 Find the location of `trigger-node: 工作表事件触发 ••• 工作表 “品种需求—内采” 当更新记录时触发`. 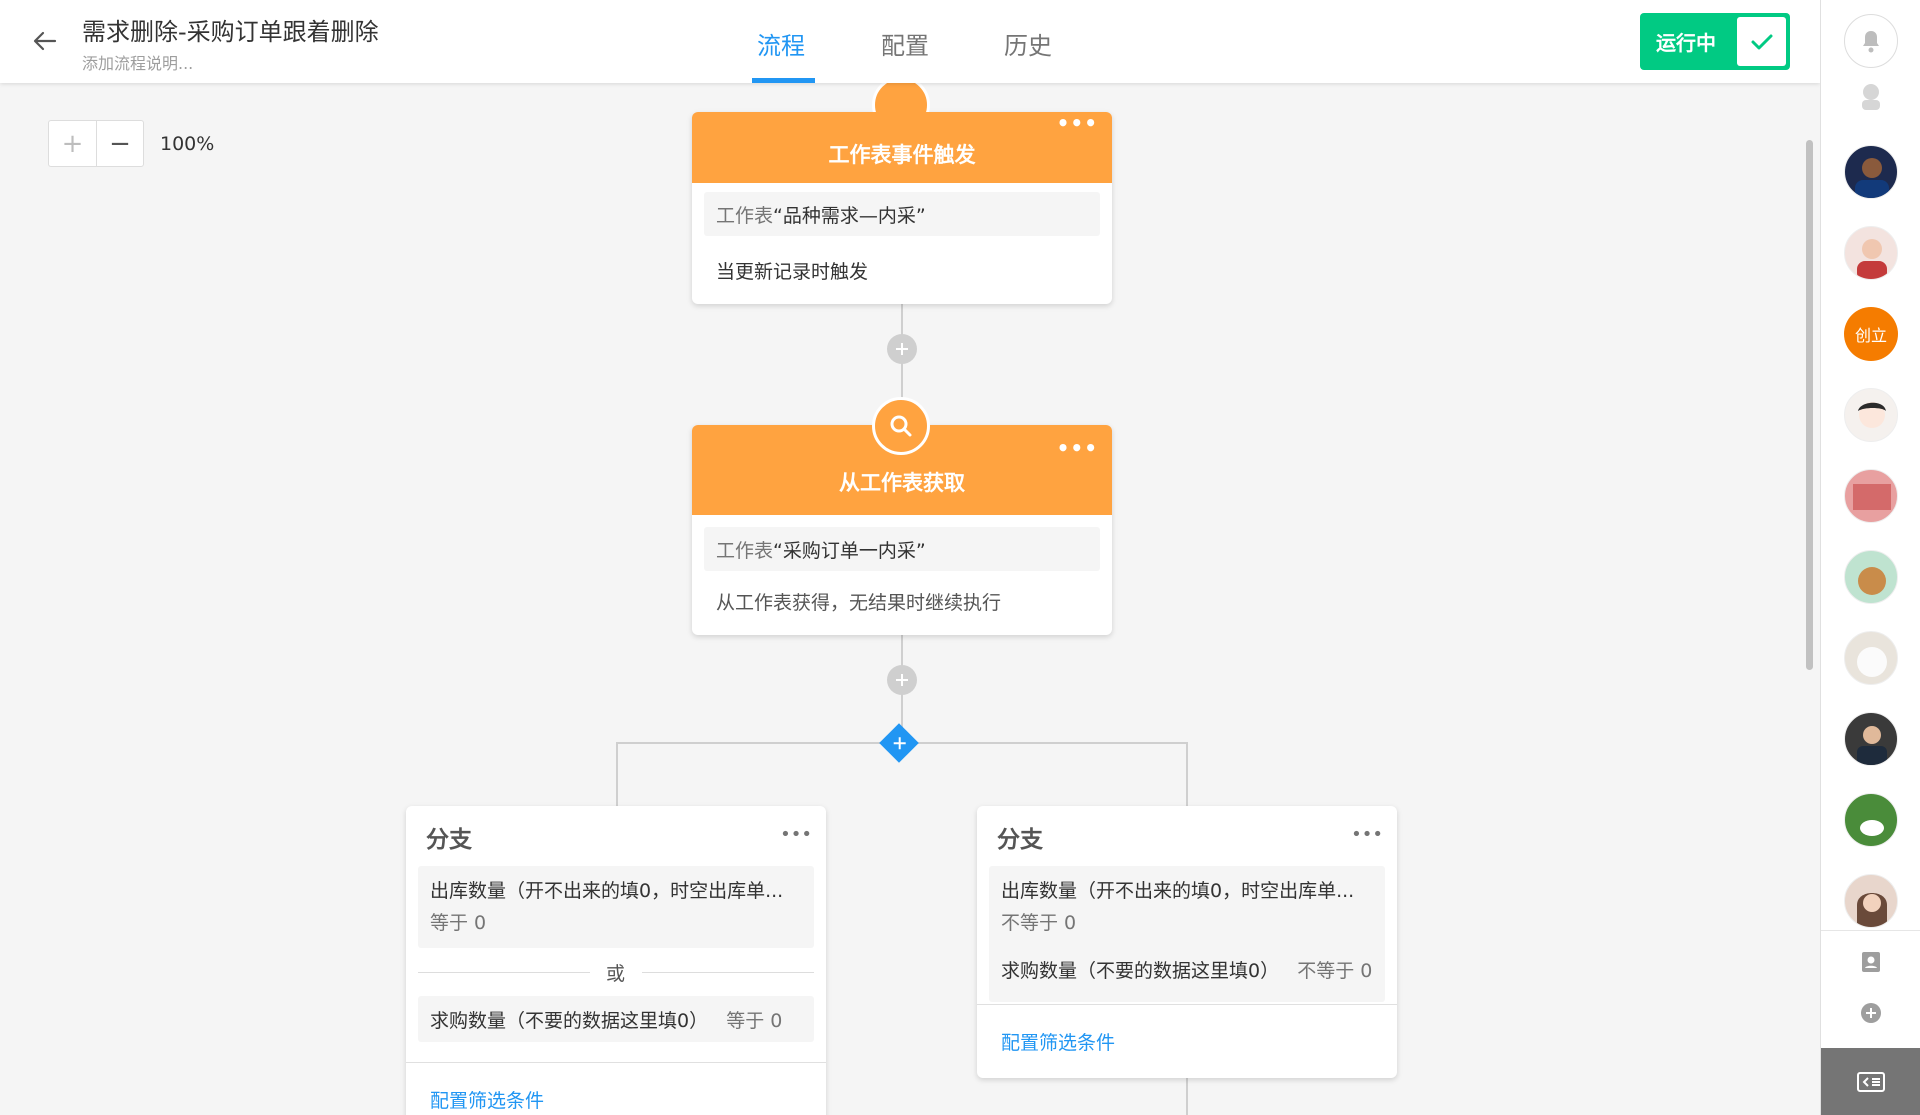

trigger-node: 工作表事件触发 ••• 工作表 “品种需求—内采” 当更新记录时触发 is located at coordinates (902, 190).